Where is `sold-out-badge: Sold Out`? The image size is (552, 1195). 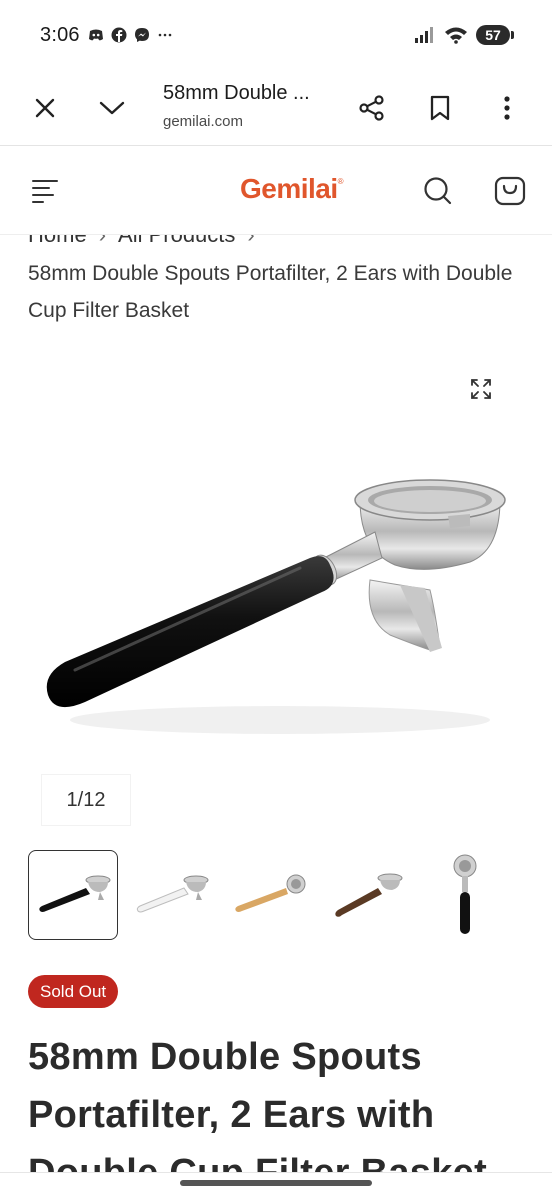
sold-out-badge: Sold Out is located at coordinates (73, 991).